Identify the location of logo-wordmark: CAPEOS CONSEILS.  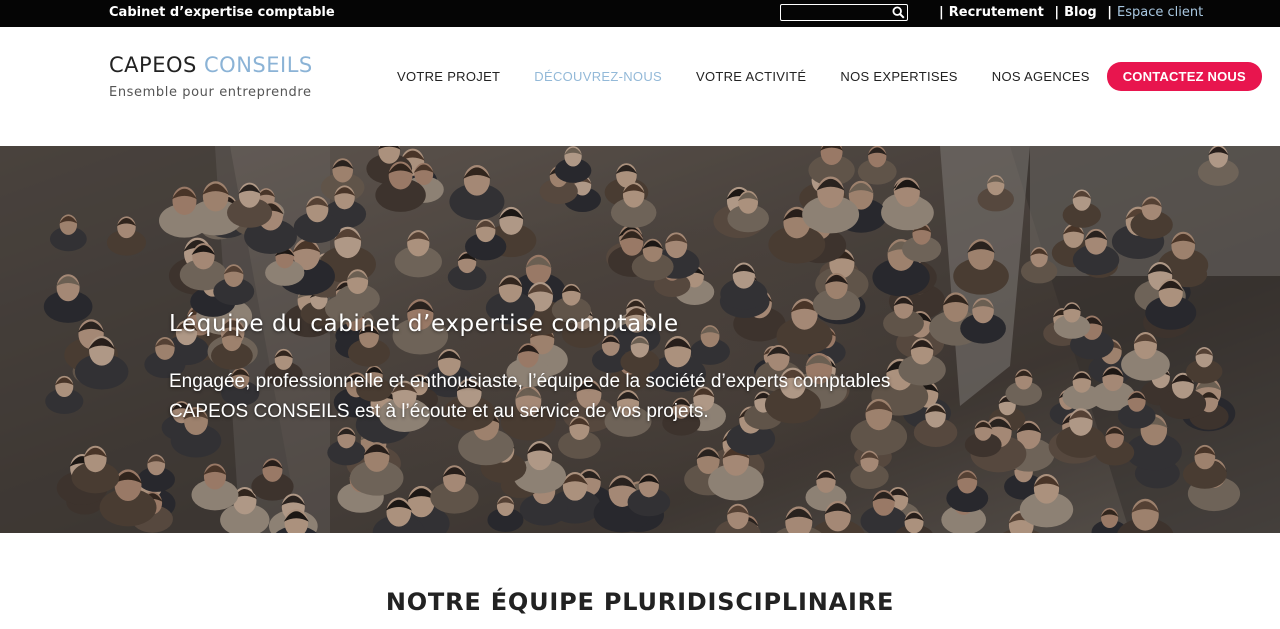
(211, 65).